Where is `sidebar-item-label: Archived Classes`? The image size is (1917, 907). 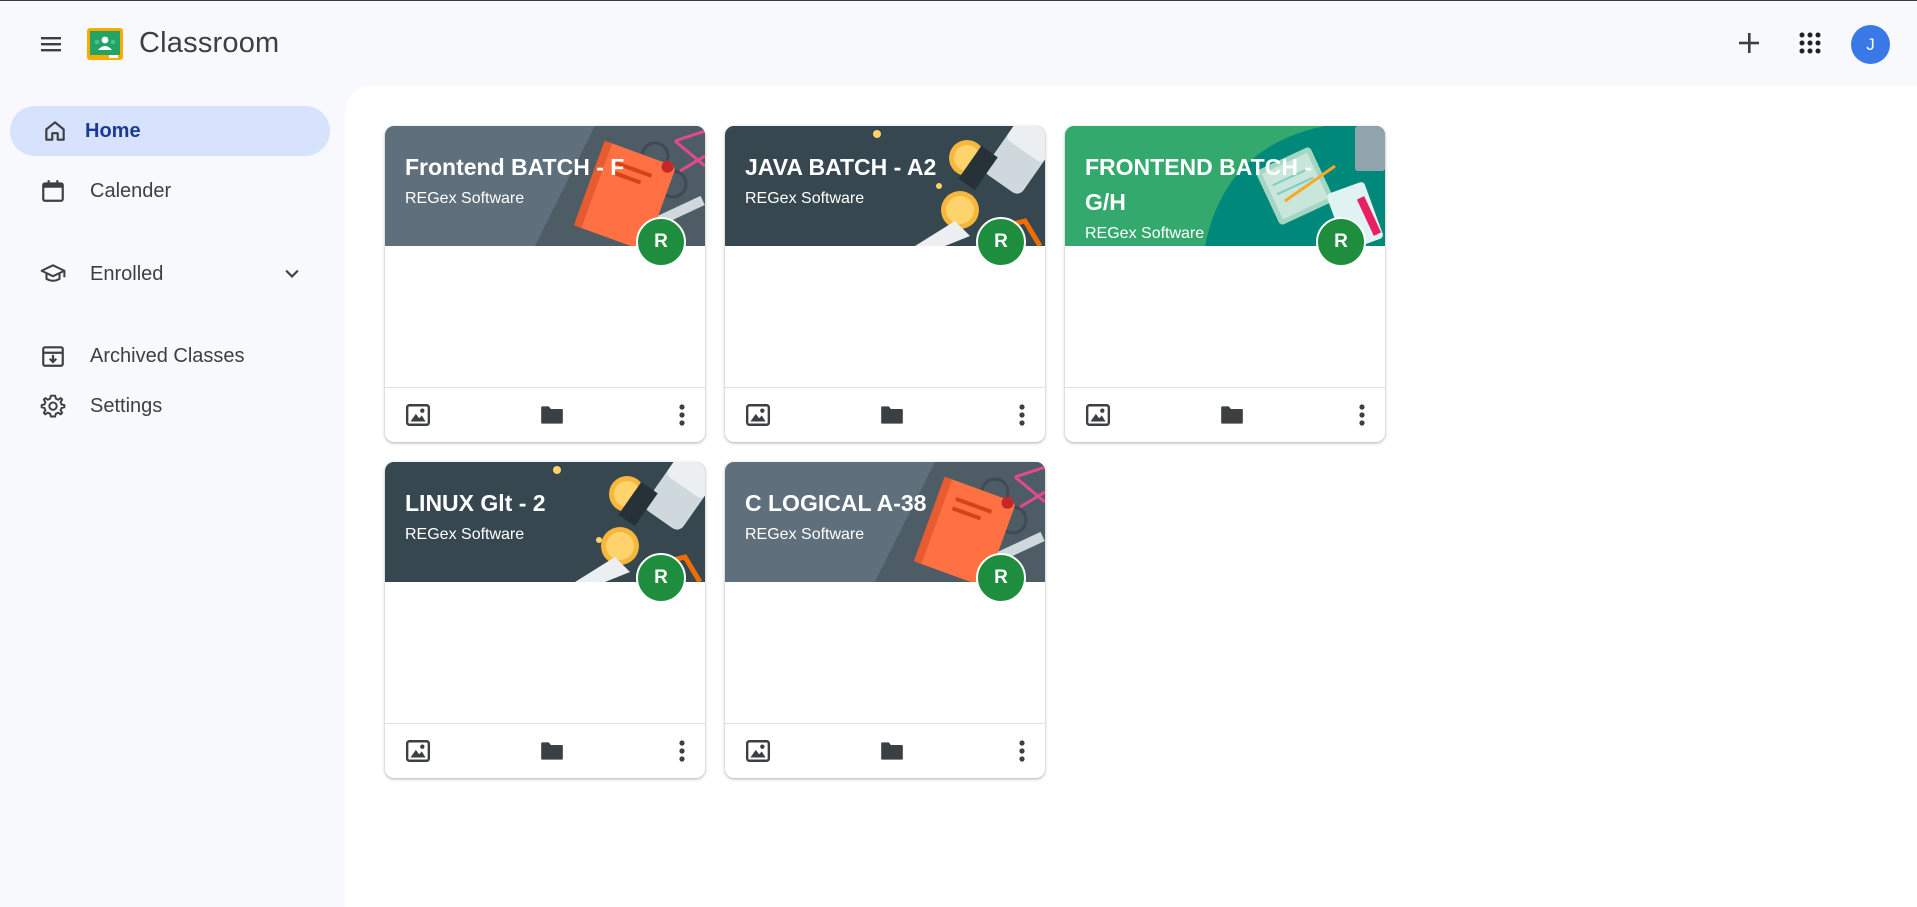 sidebar-item-label: Archived Classes is located at coordinates (167, 355).